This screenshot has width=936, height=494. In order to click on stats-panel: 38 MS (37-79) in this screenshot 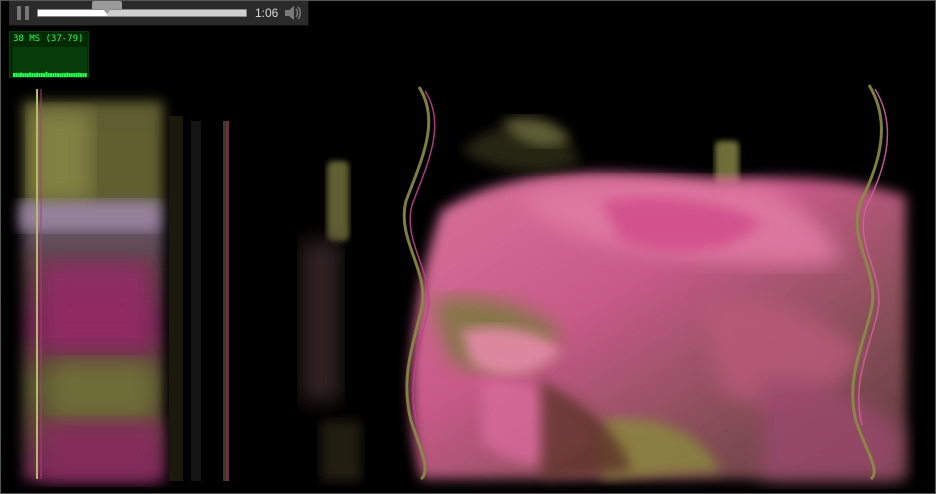, I will do `click(49, 54)`.